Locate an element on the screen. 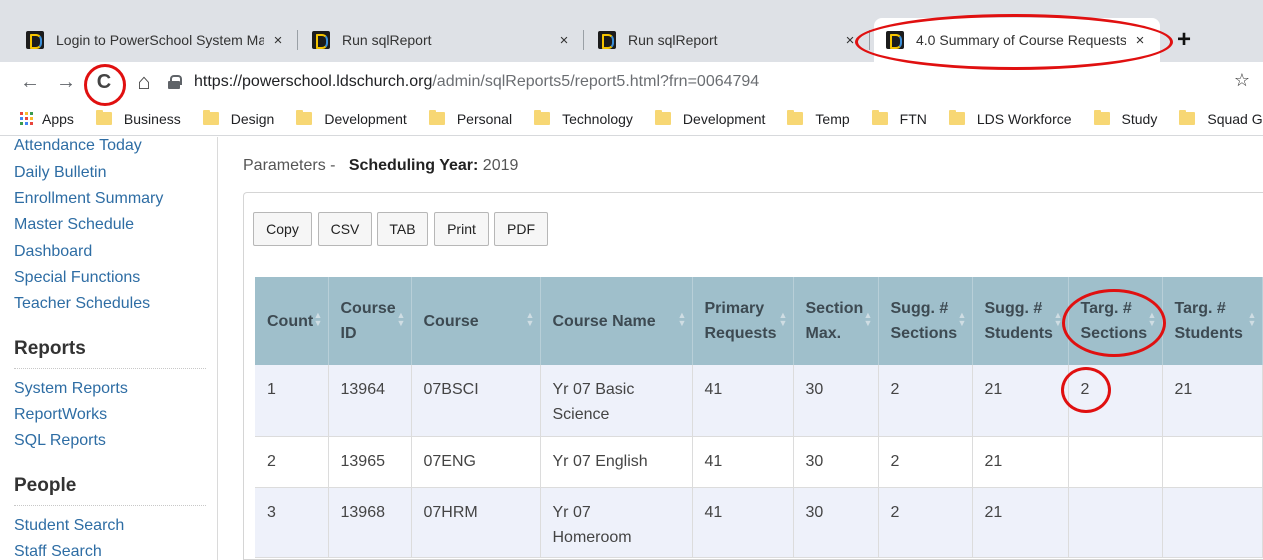 The height and width of the screenshot is (560, 1263). sidebar-link-system-reports: System Reports is located at coordinates (71, 389).